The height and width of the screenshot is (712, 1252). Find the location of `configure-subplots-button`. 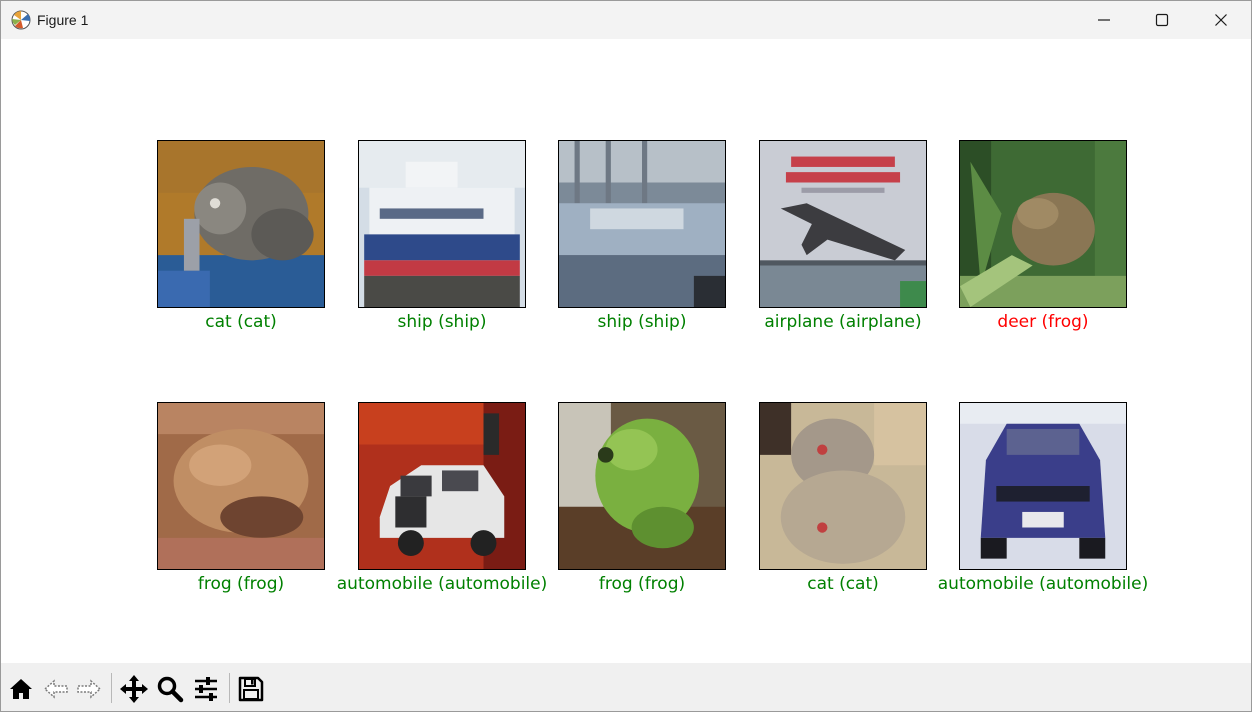

configure-subplots-button is located at coordinates (206, 689).